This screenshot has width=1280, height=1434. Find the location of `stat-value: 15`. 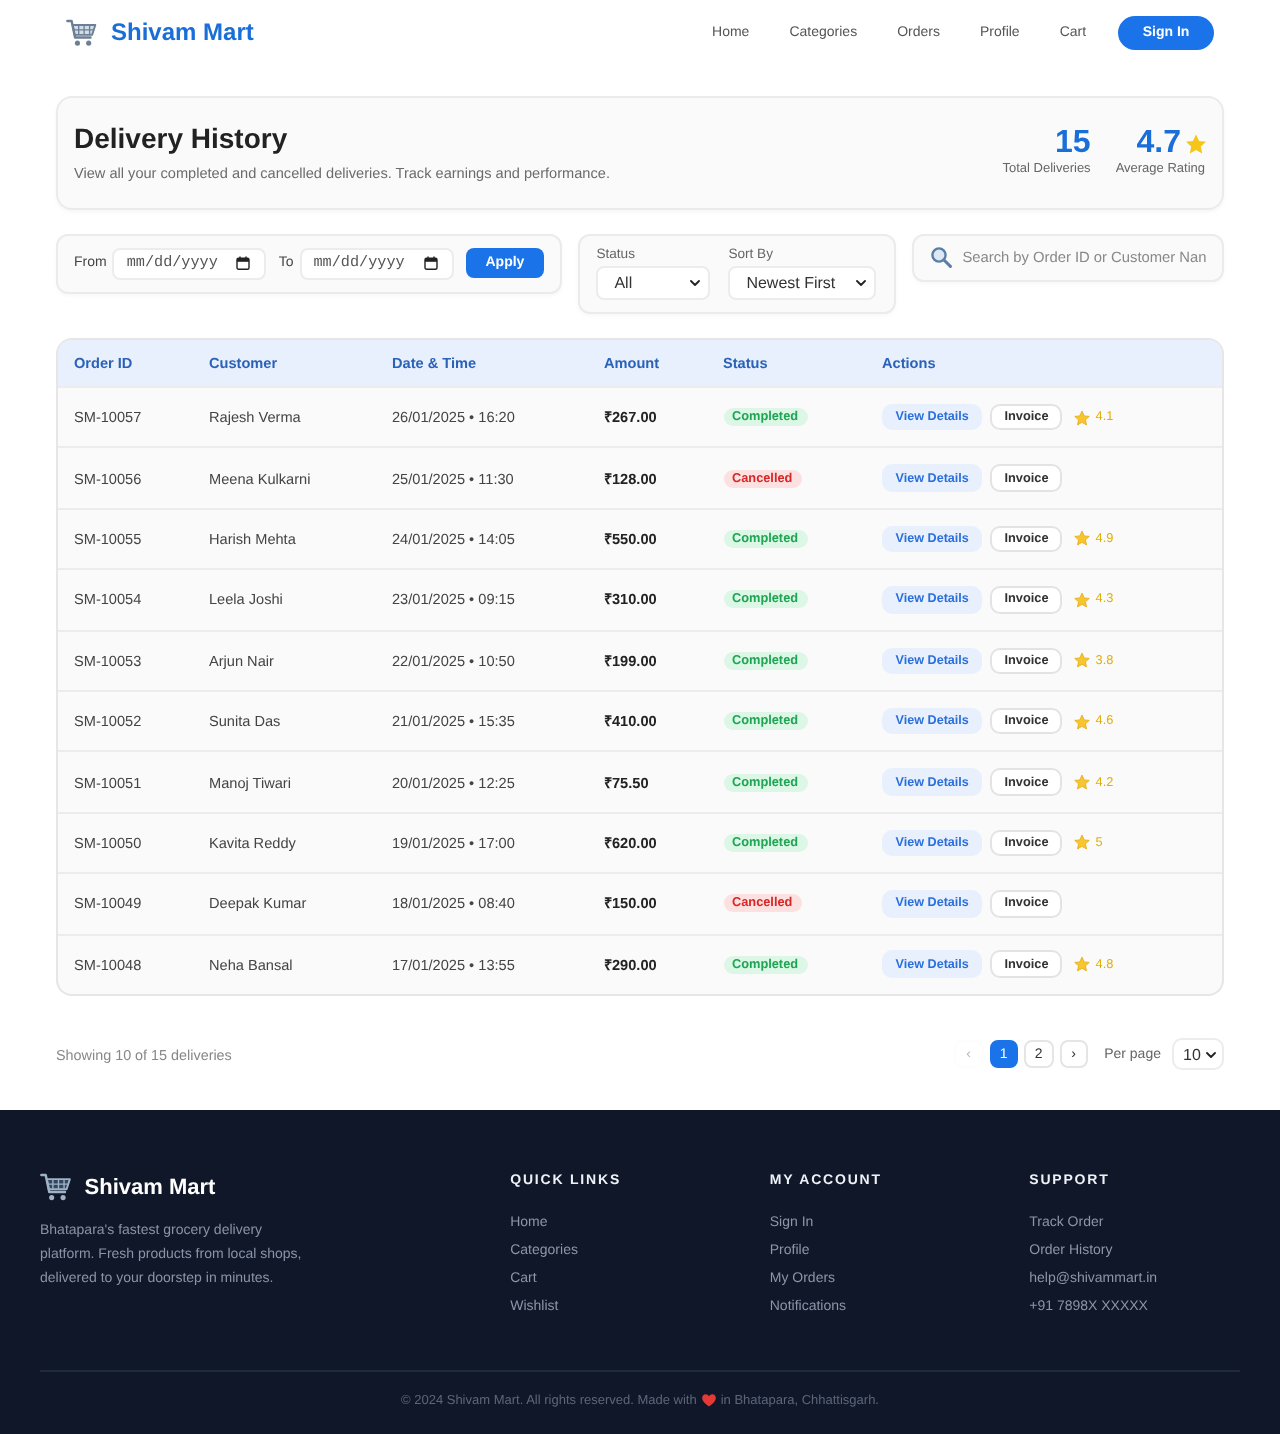

stat-value: 15 is located at coordinates (1073, 143).